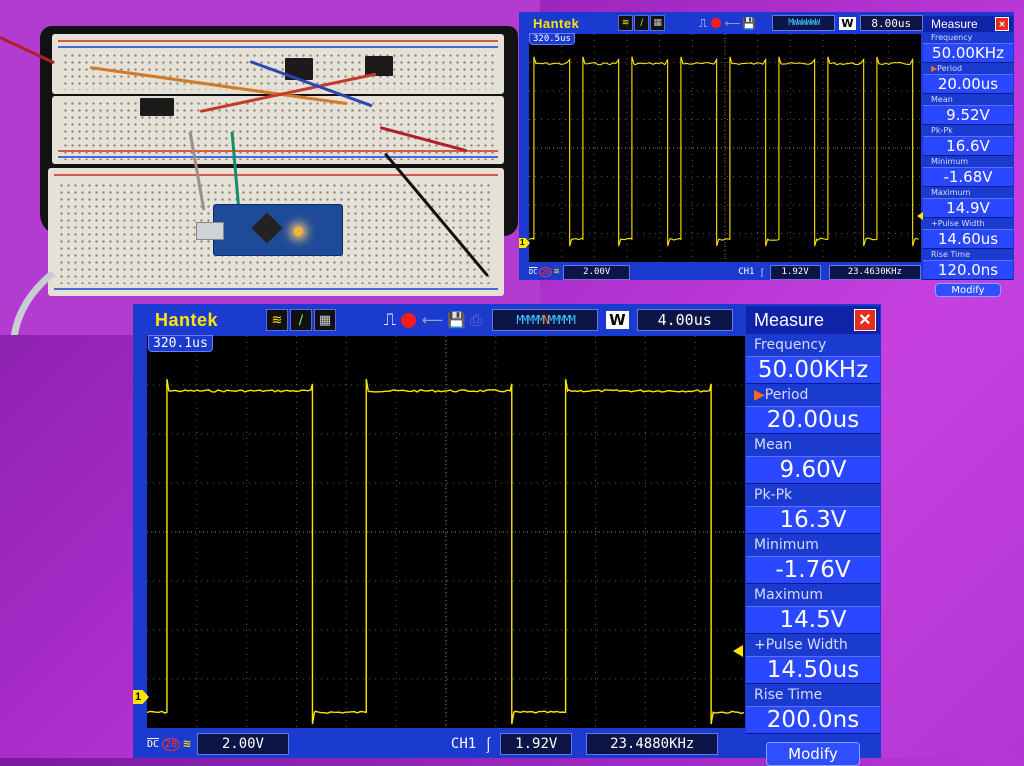 Image resolution: width=1024 pixels, height=766 pixels. I want to click on measure-value: 16.6V, so click(968, 146).